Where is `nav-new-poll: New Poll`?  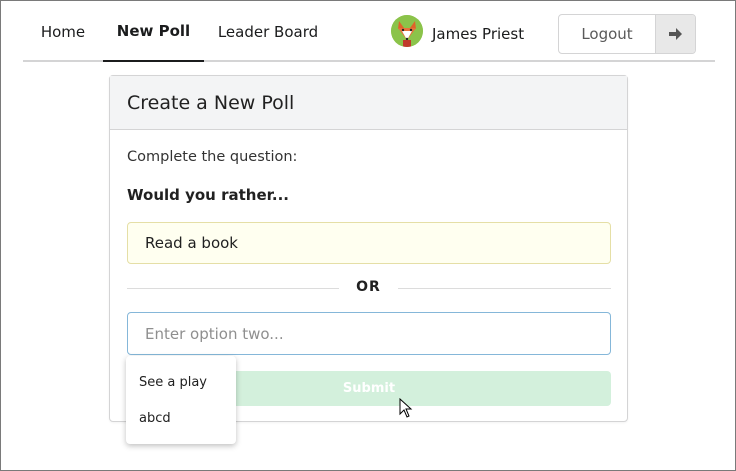 nav-new-poll: New Poll is located at coordinates (153, 31).